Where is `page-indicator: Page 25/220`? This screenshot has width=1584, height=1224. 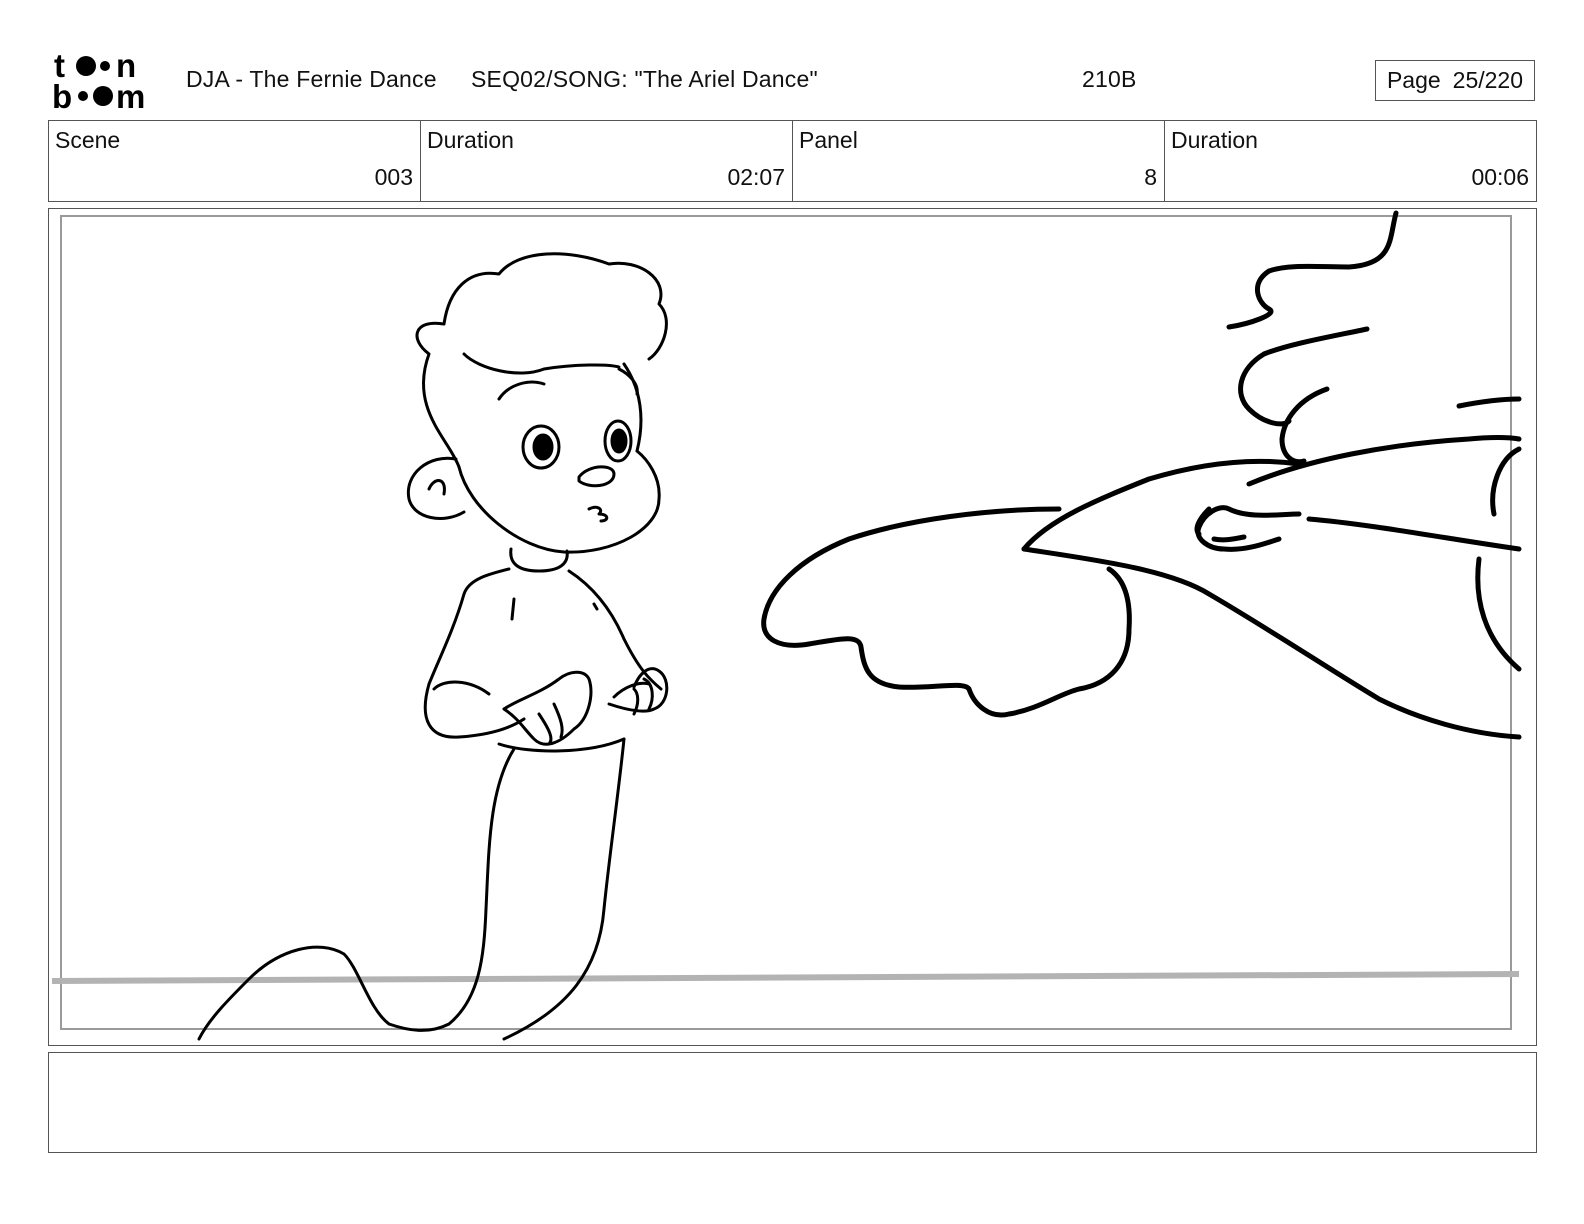 page-indicator: Page 25/220 is located at coordinates (1455, 80).